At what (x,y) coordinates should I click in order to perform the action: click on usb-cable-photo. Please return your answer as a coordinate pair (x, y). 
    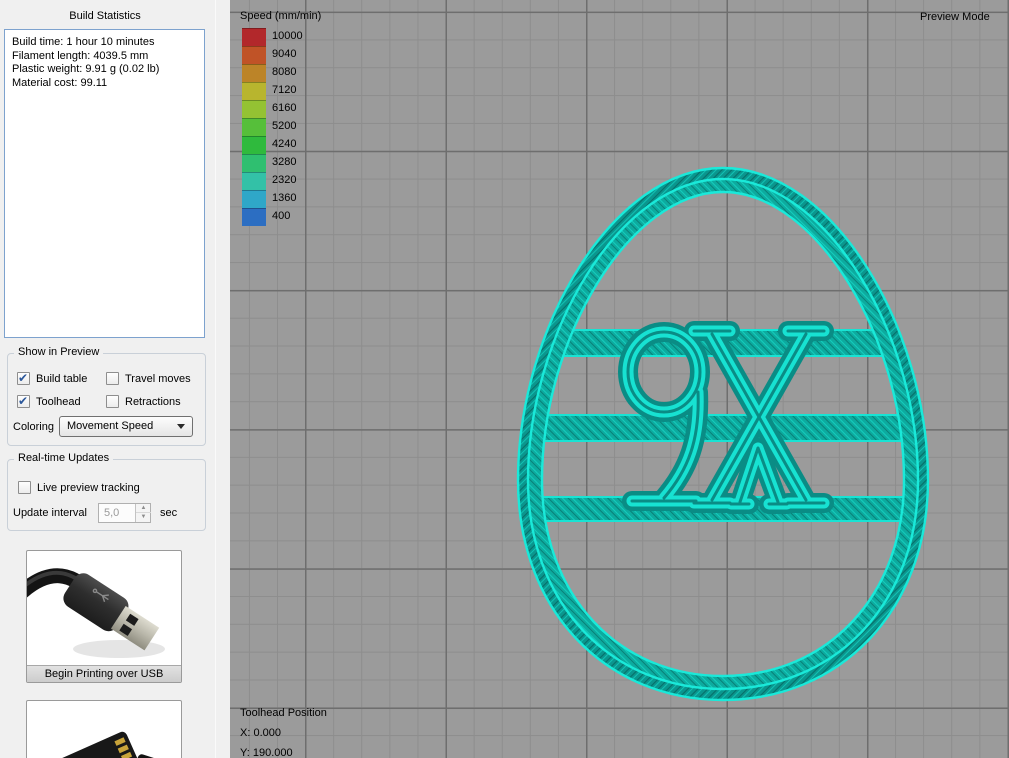
    Looking at the image, I should click on (96, 613).